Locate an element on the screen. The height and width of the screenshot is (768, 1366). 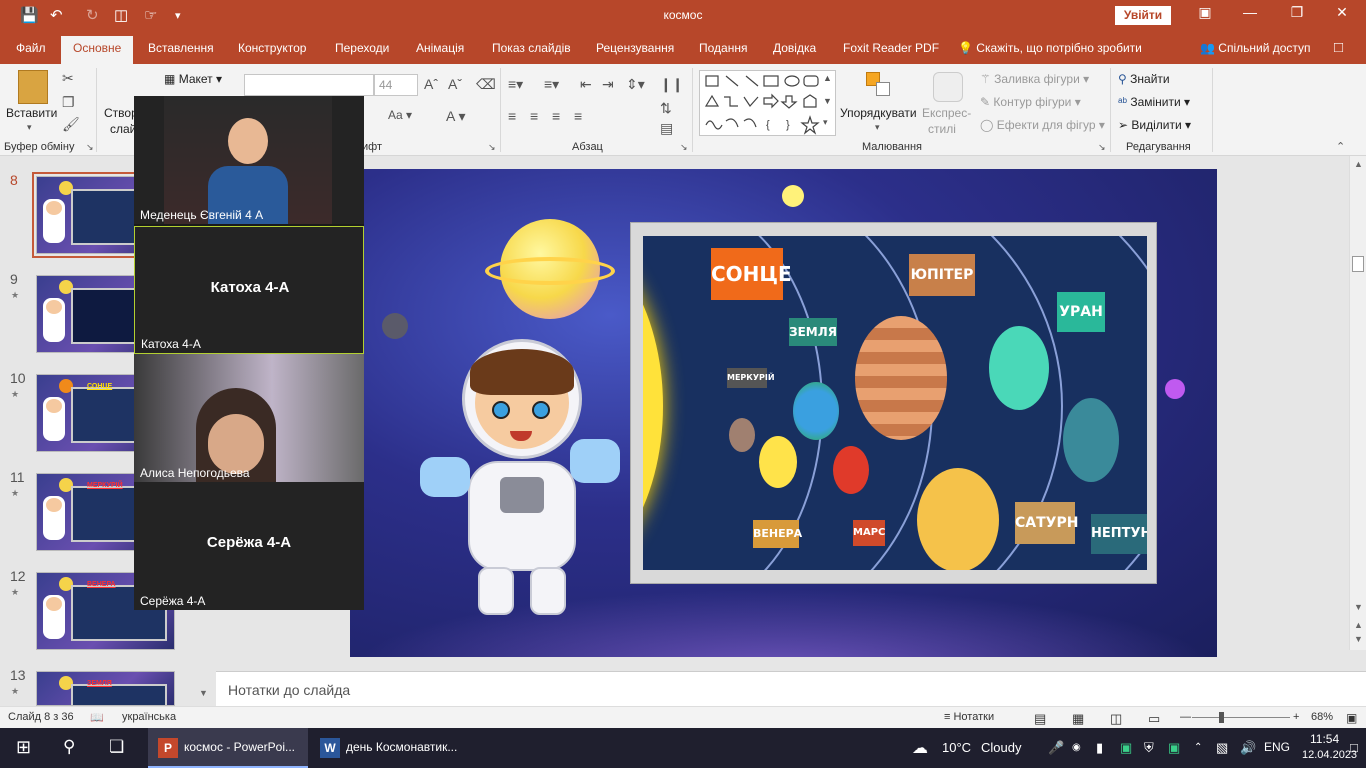
tab-insert: Вставлення is located at coordinates (181, 48).